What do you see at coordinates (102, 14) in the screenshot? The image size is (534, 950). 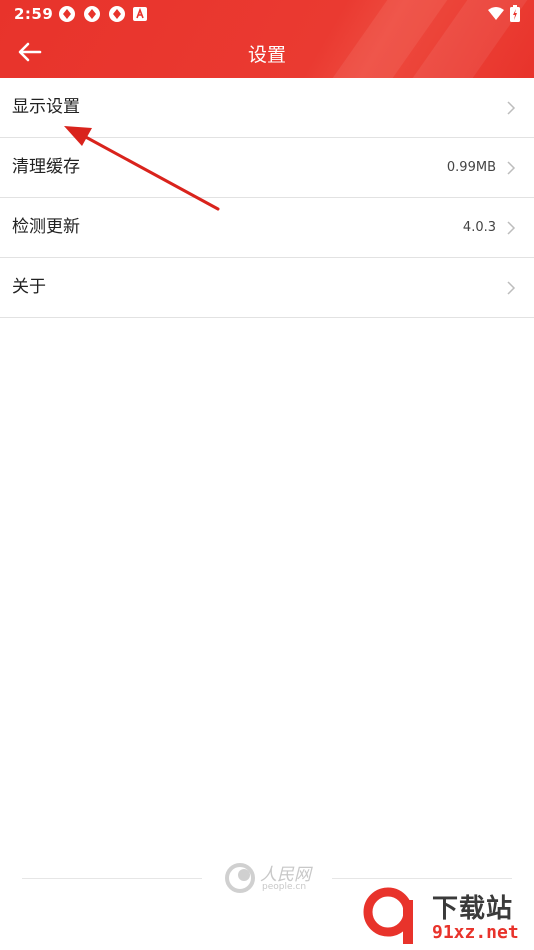 I see `notification-icons` at bounding box center [102, 14].